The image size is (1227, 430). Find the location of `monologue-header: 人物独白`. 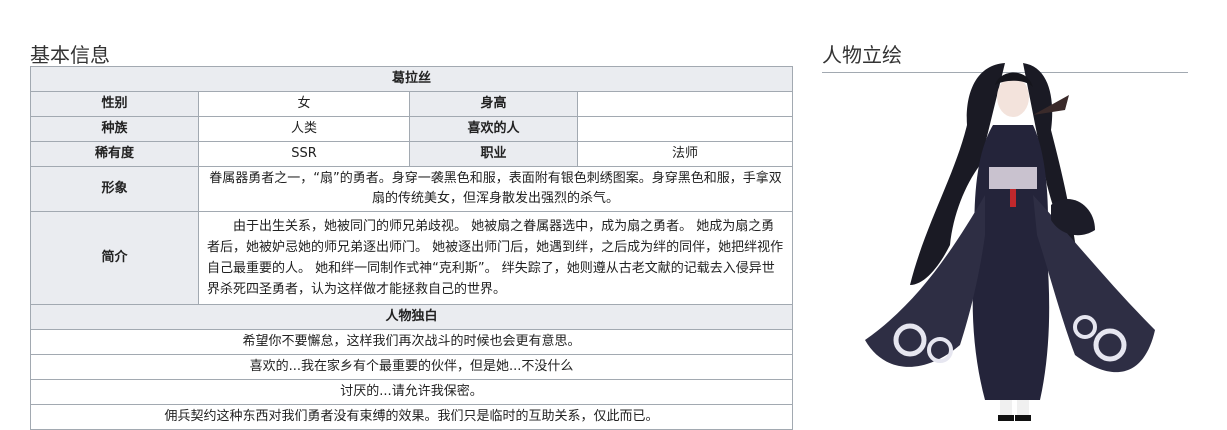

monologue-header: 人物独白 is located at coordinates (411, 317).